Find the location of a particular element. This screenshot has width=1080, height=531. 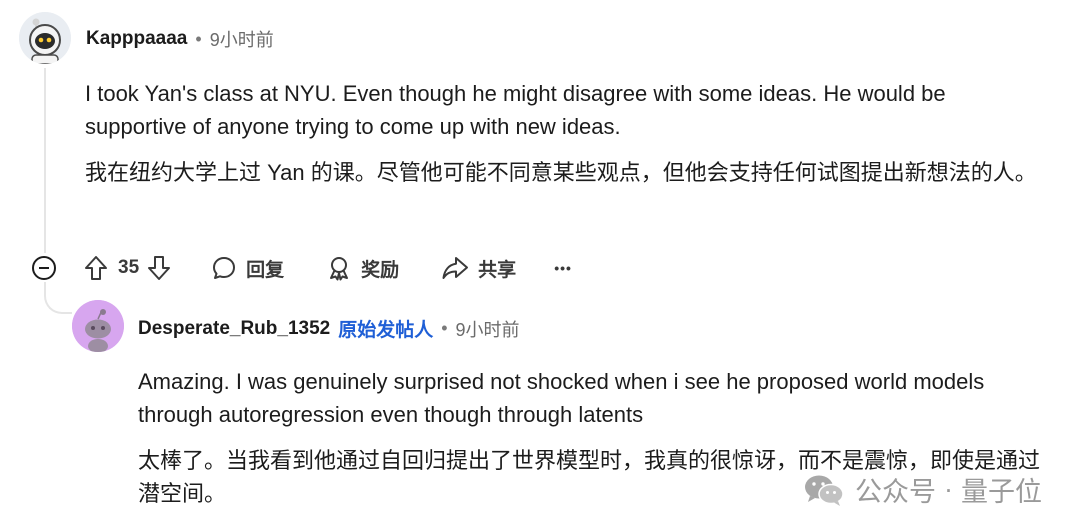

downvote-arrow-icon is located at coordinates (159, 268).